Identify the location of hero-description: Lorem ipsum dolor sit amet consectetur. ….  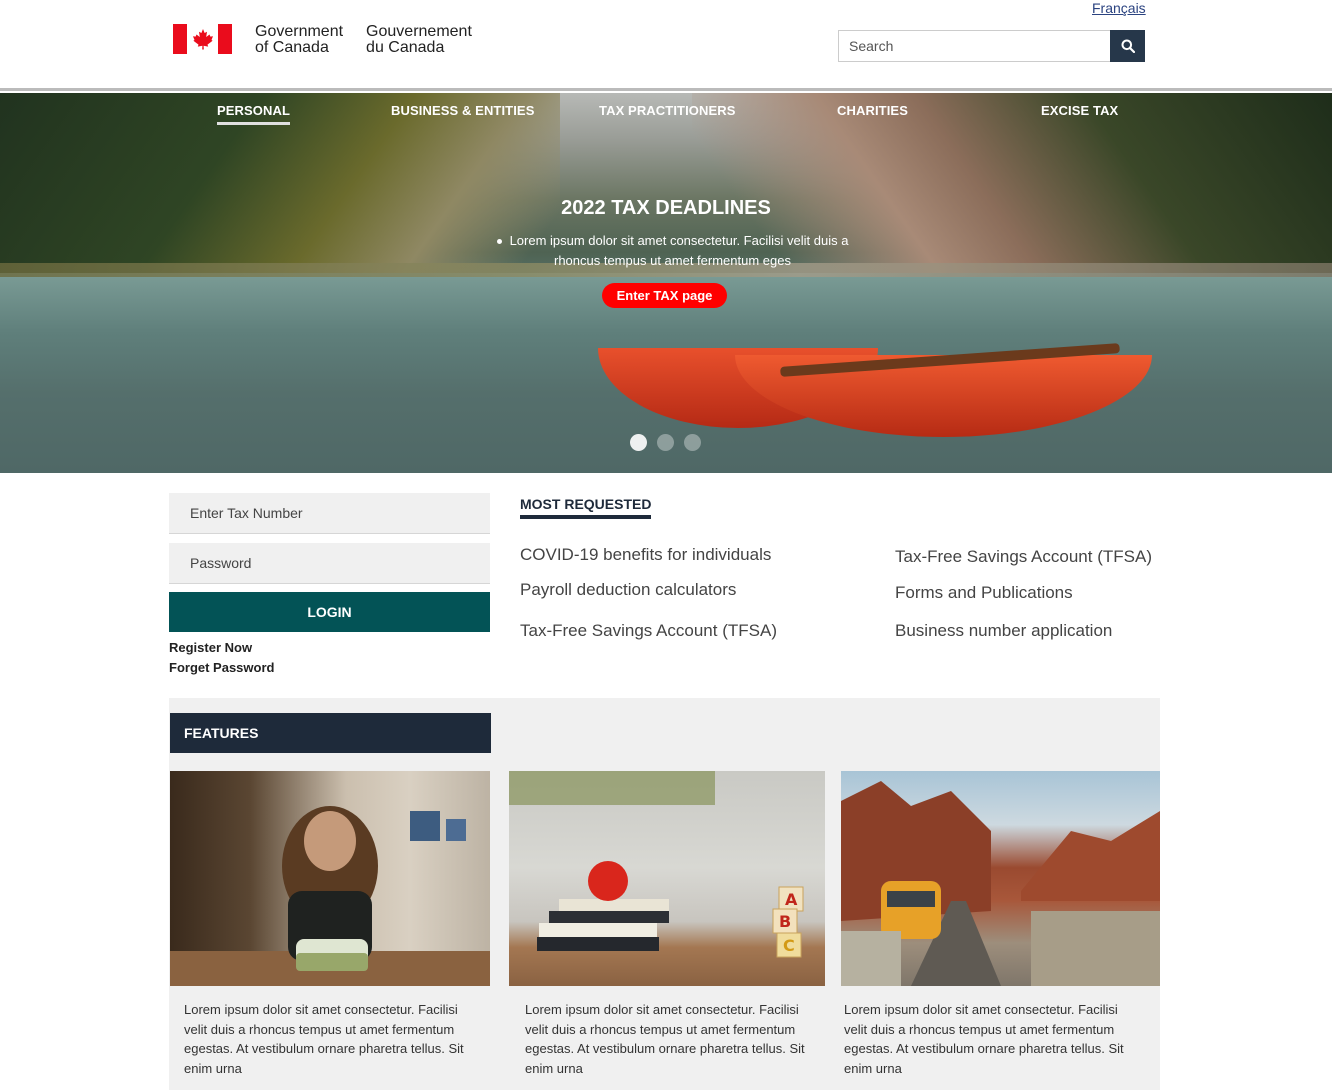
(672, 251).